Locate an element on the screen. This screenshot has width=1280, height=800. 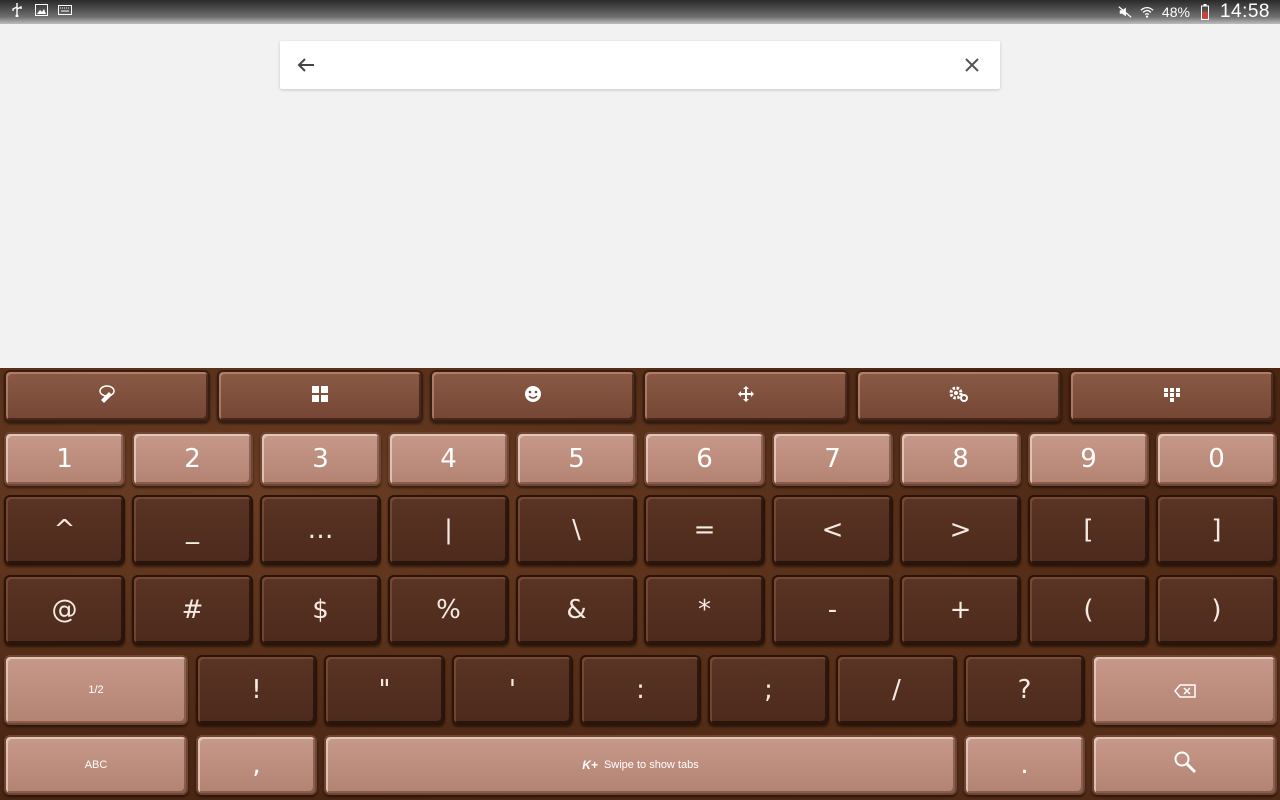
search-icon is located at coordinates (1185, 765).